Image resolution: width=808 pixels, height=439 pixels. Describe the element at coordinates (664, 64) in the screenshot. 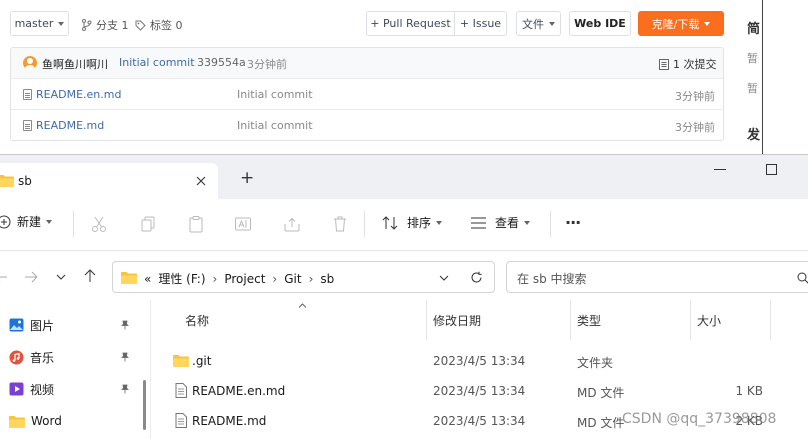

I see `commit-list-icon` at that location.